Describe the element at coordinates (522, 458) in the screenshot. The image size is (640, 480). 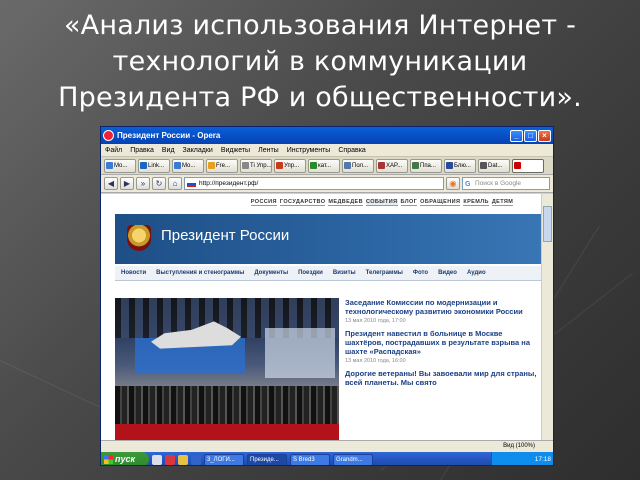
I see `system-clock: 17:18` at that location.